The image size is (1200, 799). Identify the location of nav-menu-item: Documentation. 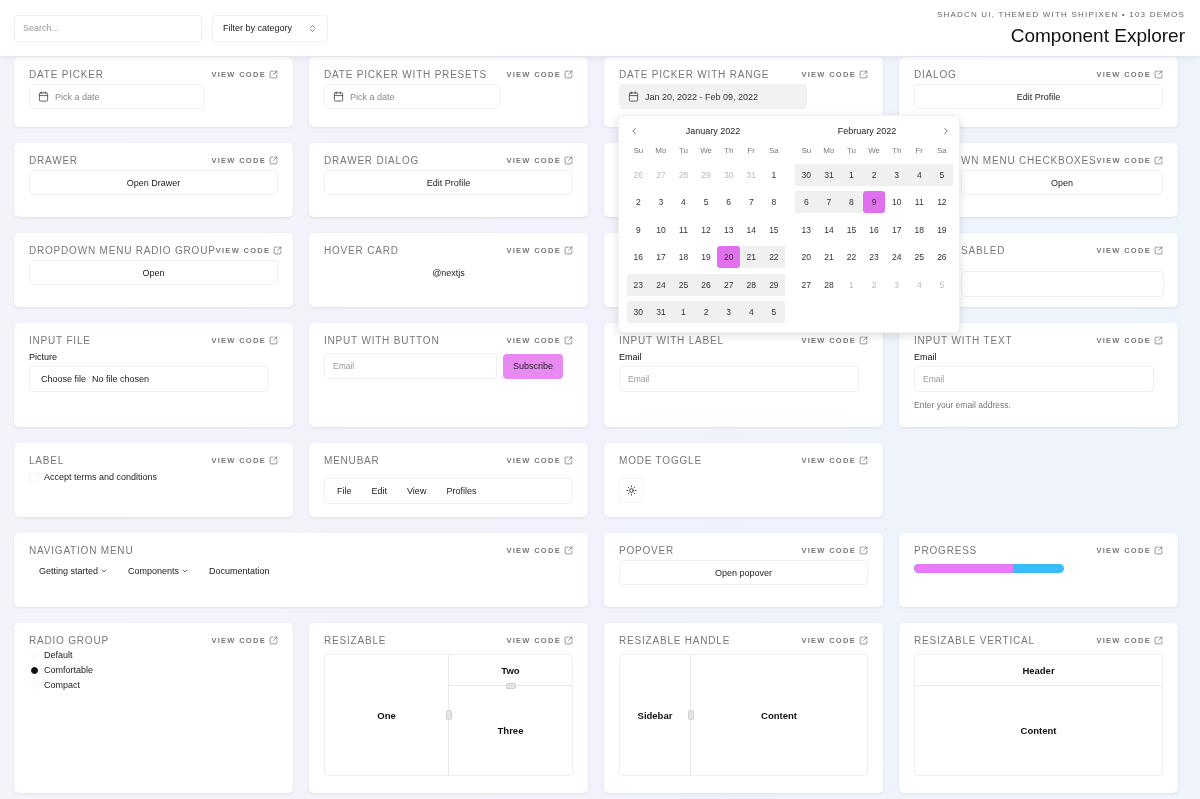
(243, 571).